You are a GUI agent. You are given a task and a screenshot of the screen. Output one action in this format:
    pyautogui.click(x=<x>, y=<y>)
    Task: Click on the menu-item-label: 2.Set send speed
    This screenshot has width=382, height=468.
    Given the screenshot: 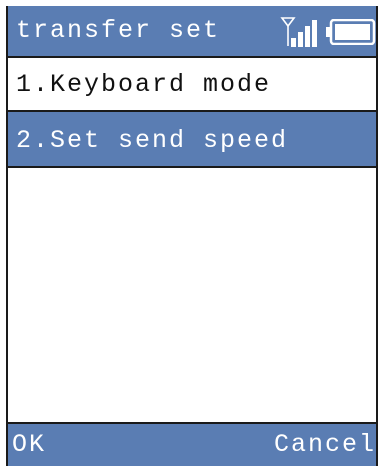 What is the action you would take?
    pyautogui.click(x=152, y=140)
    